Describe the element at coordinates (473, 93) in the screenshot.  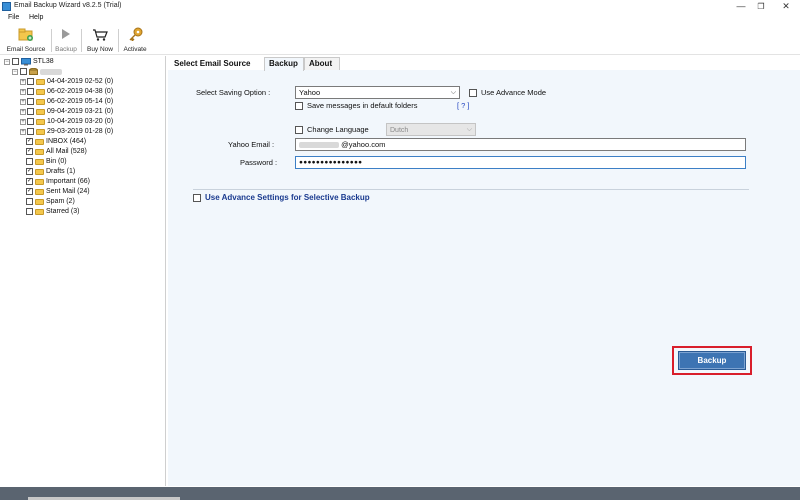
I see `advance-mode-checkbox` at that location.